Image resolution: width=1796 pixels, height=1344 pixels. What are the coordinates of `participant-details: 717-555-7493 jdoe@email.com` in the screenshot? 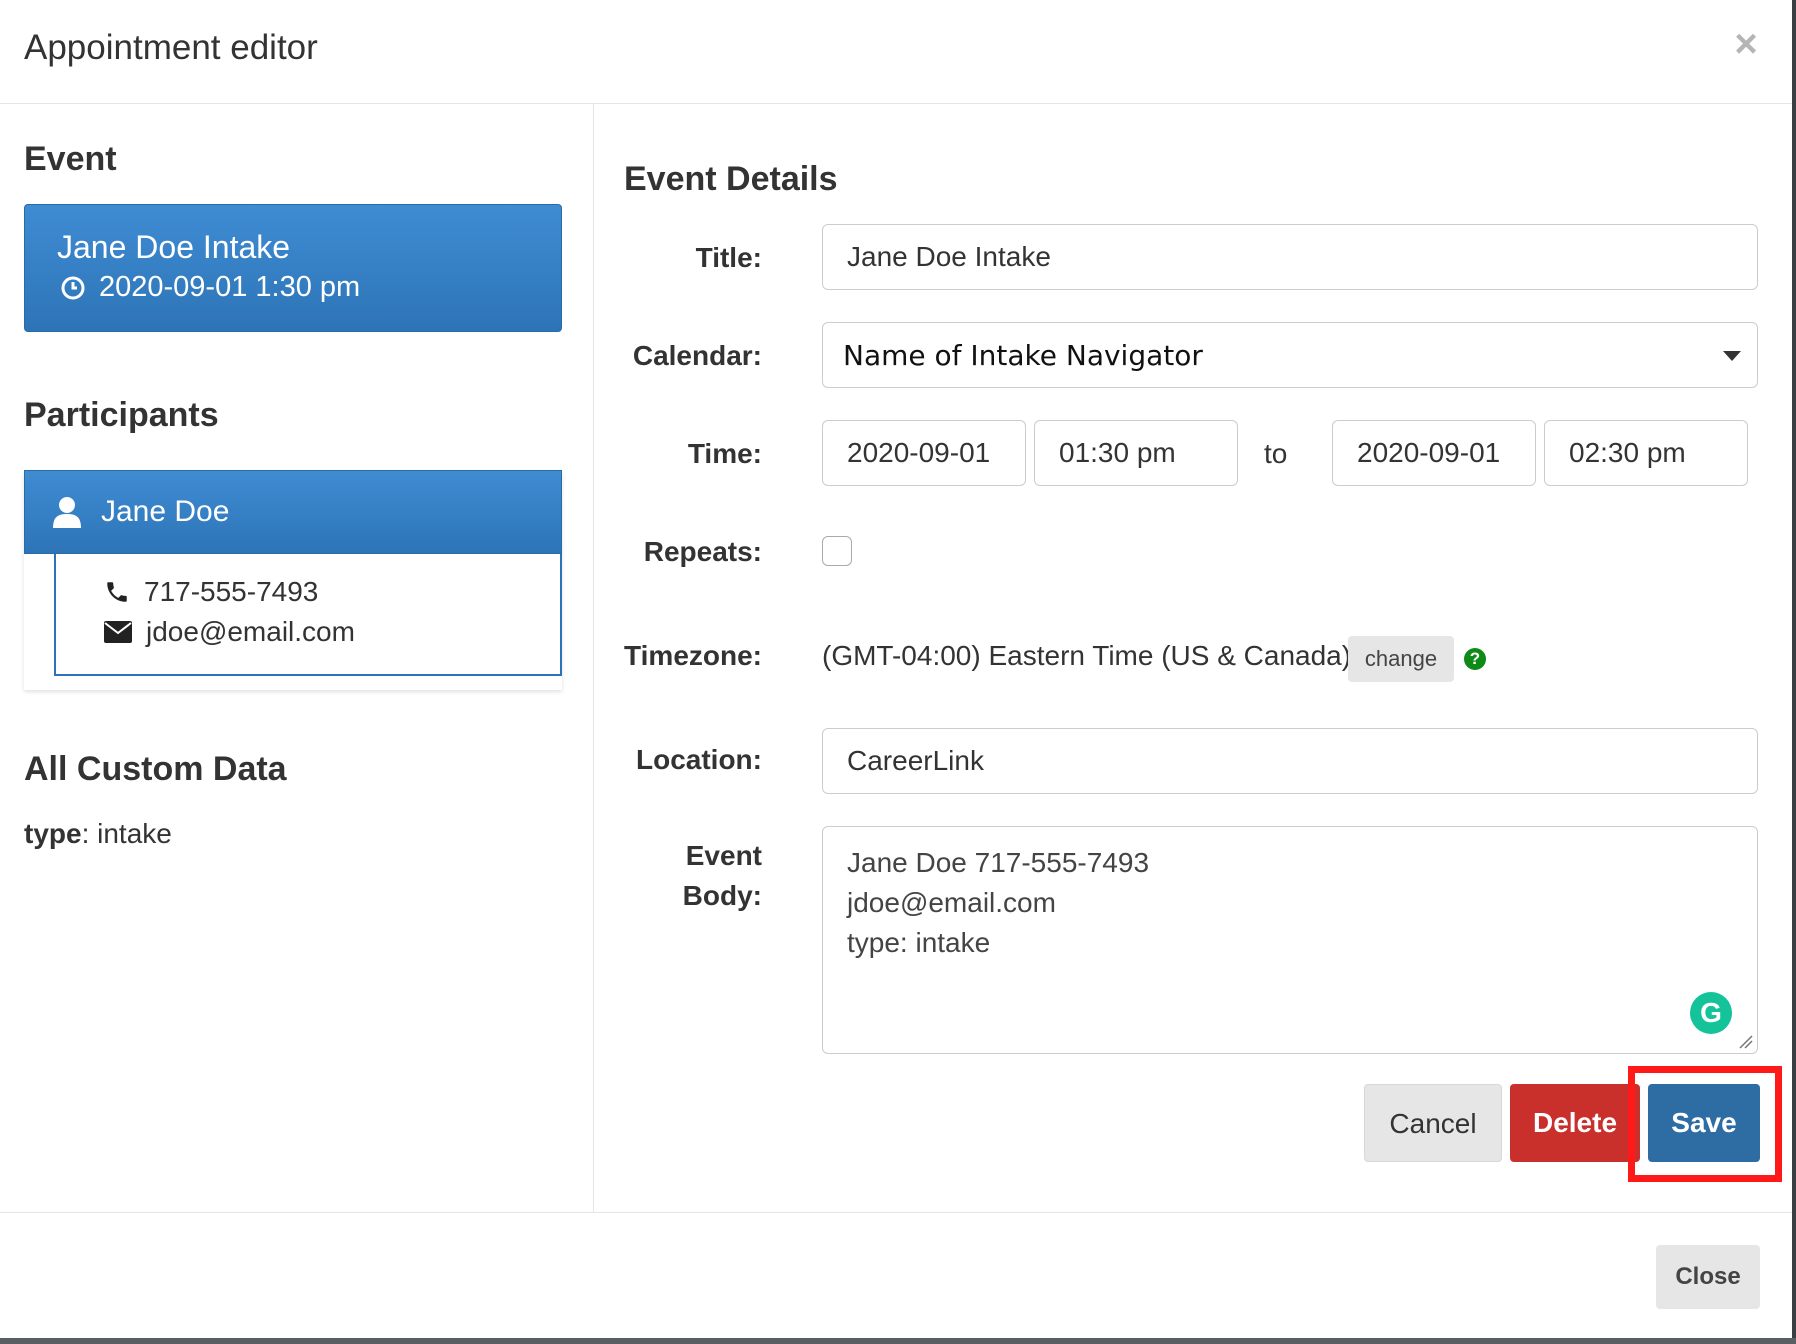 It's located at (308, 615).